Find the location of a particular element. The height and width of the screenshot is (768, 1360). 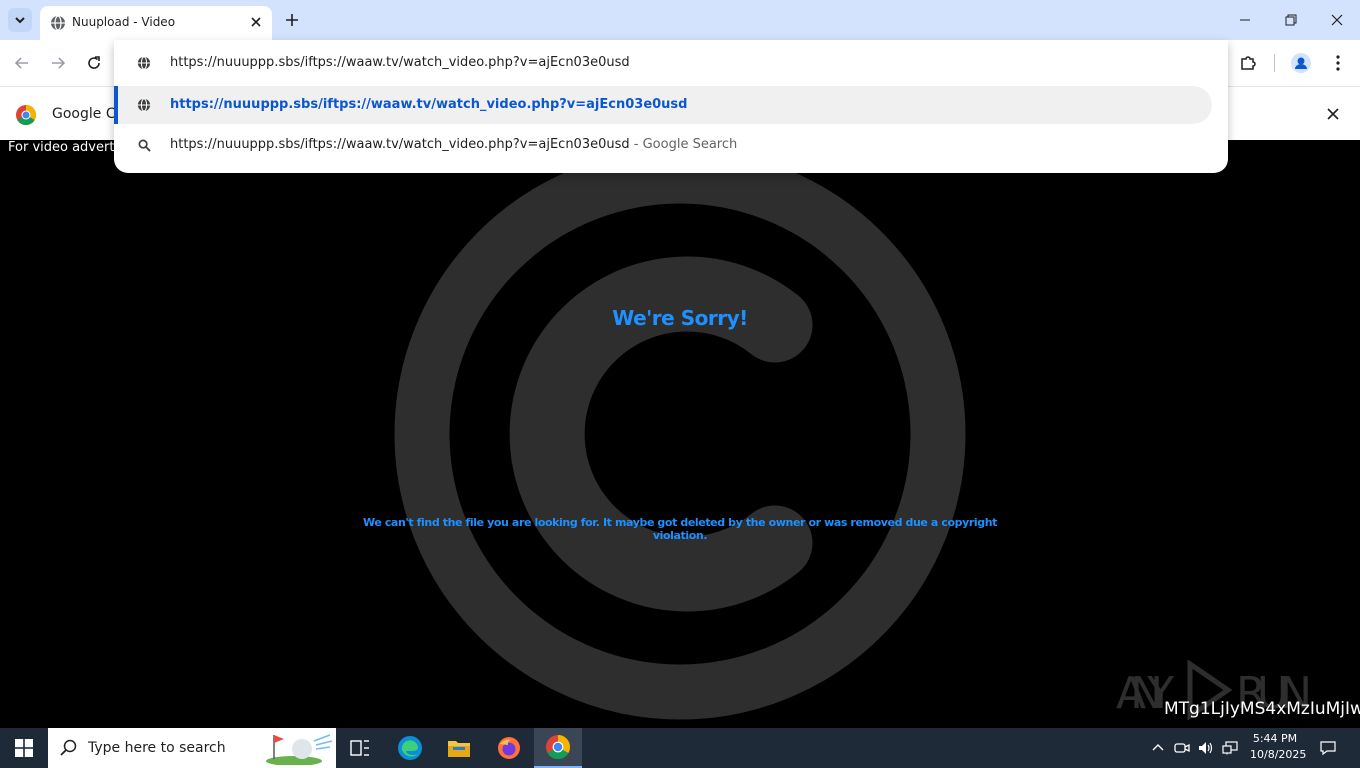

chrome-icon is located at coordinates (558, 747).